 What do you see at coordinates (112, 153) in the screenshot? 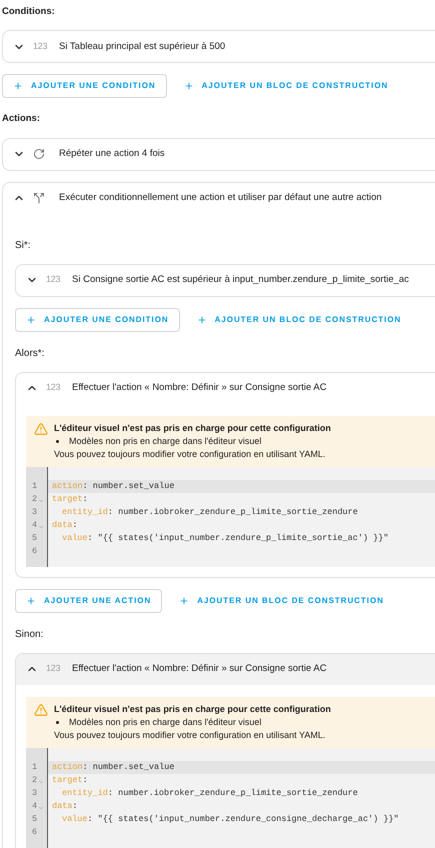
I see `card-title: Répéter une action 4 fois` at bounding box center [112, 153].